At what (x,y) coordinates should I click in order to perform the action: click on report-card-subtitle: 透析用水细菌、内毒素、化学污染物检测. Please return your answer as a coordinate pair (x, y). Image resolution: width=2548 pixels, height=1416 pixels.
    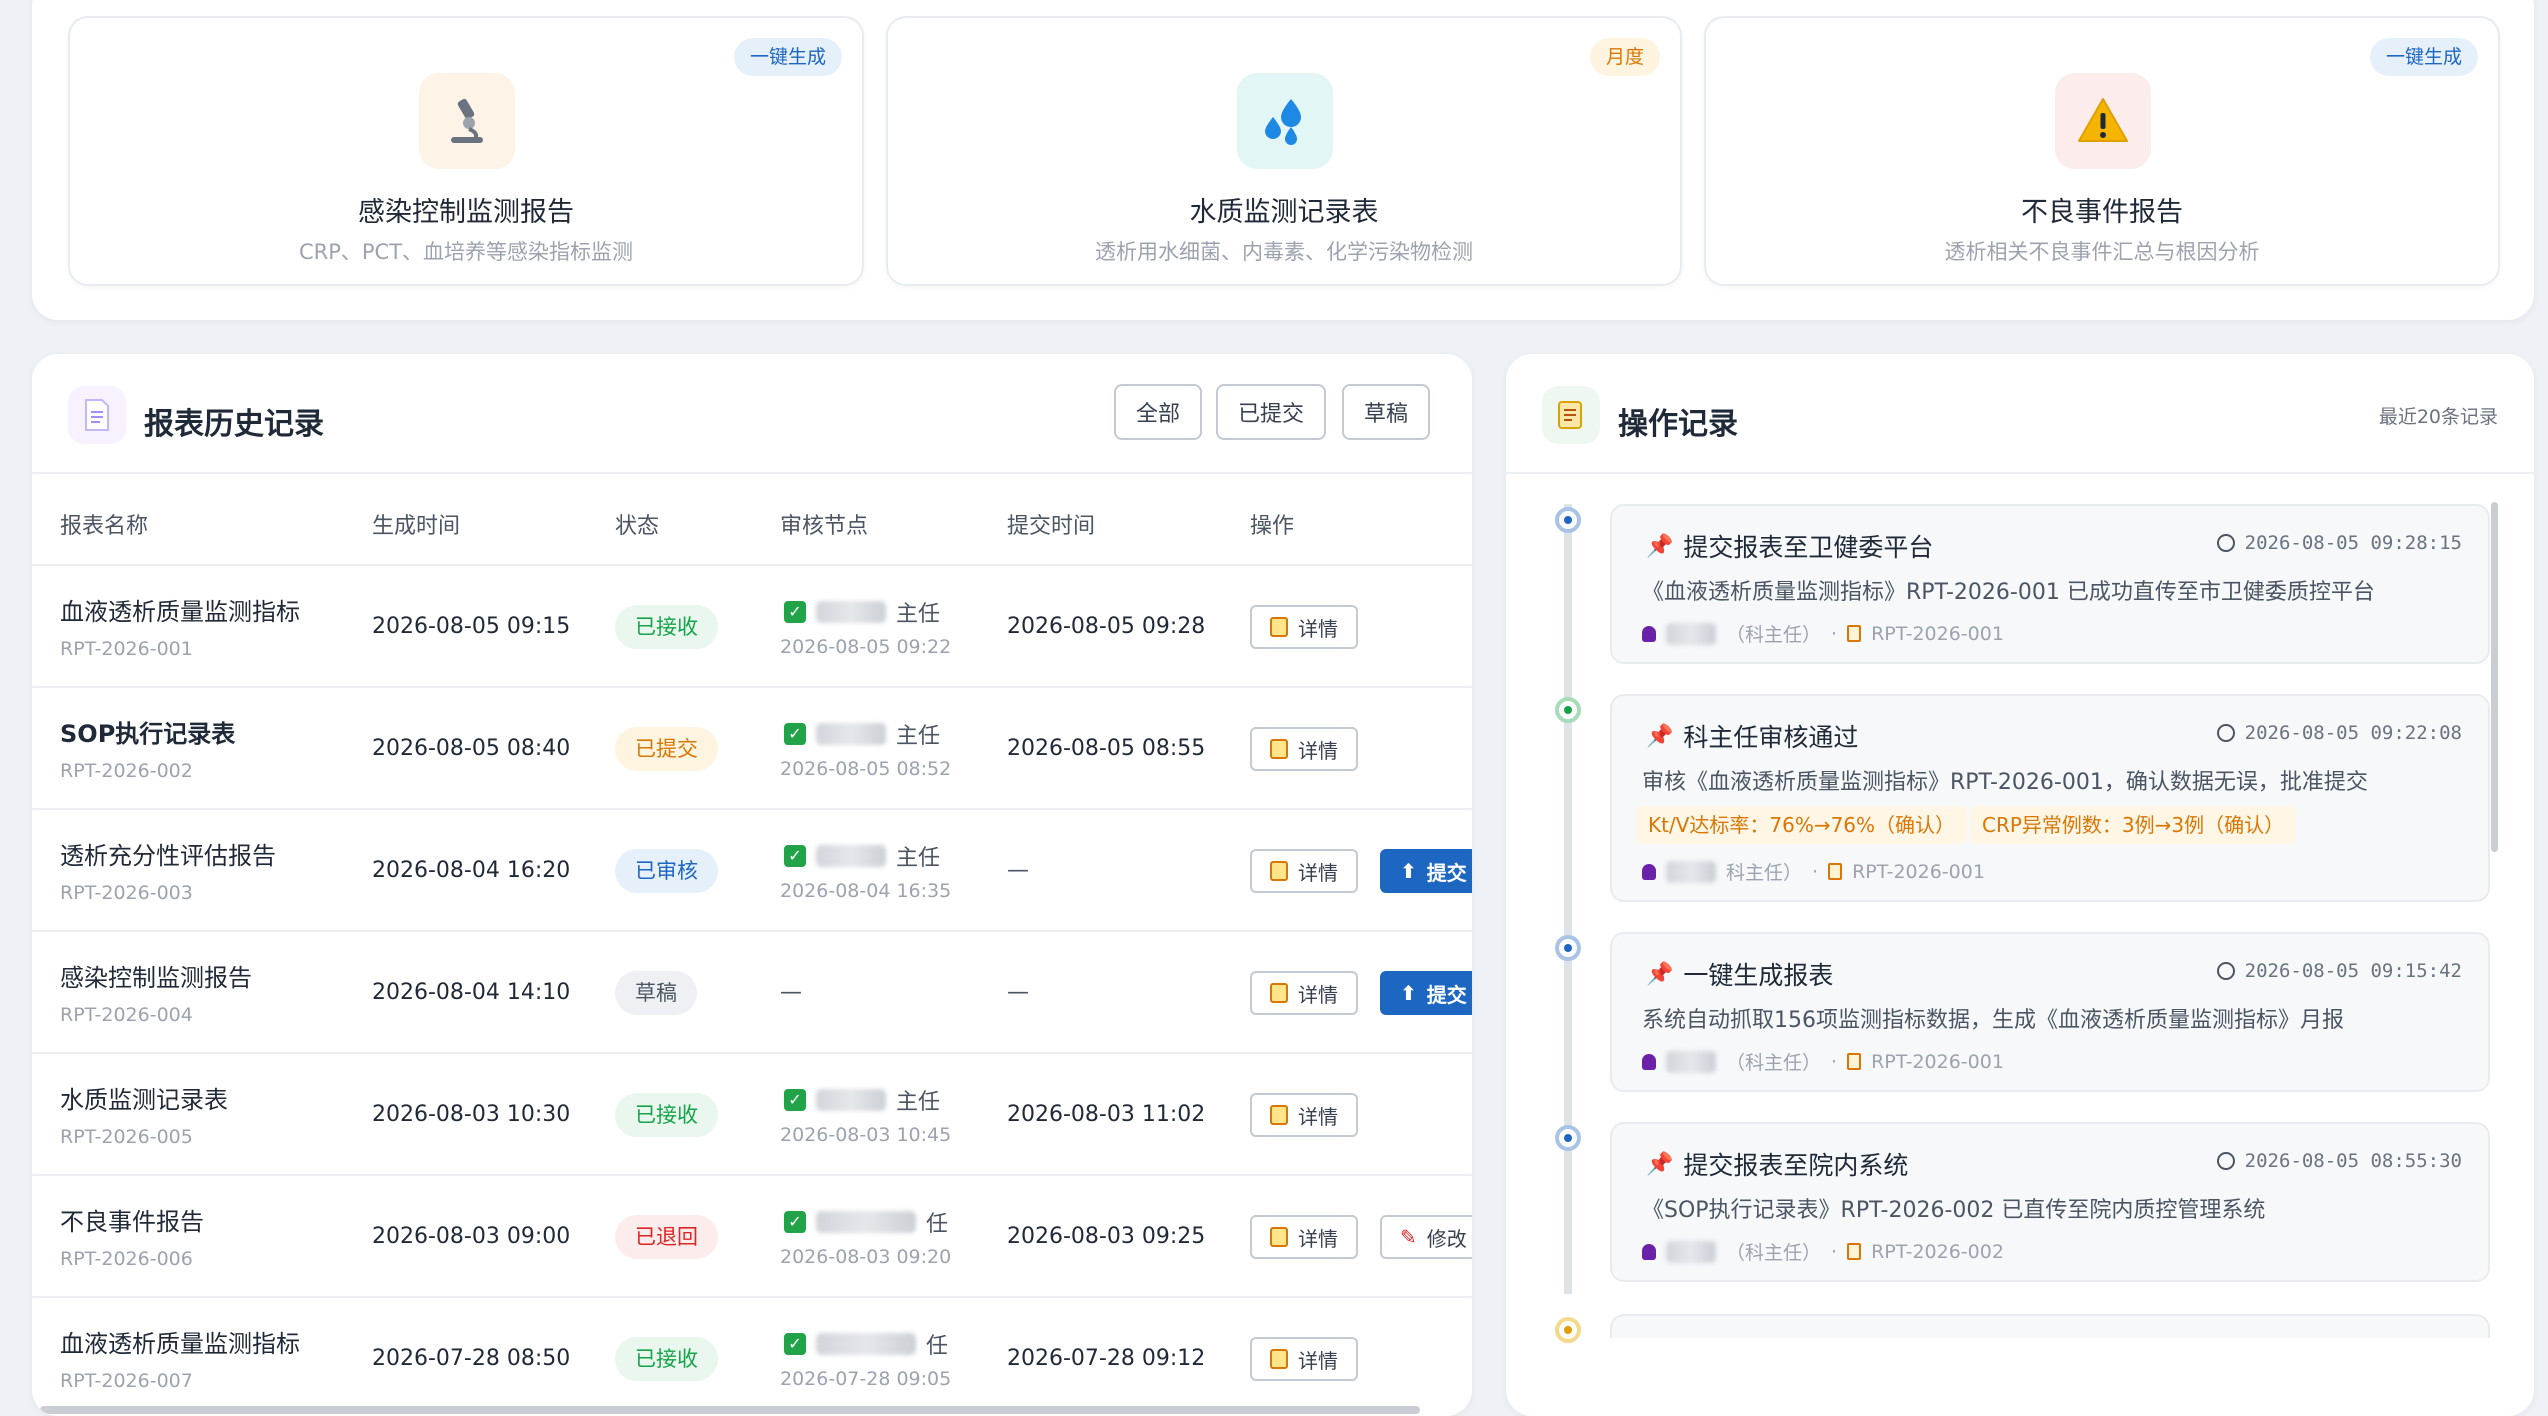
    Looking at the image, I should click on (1284, 252).